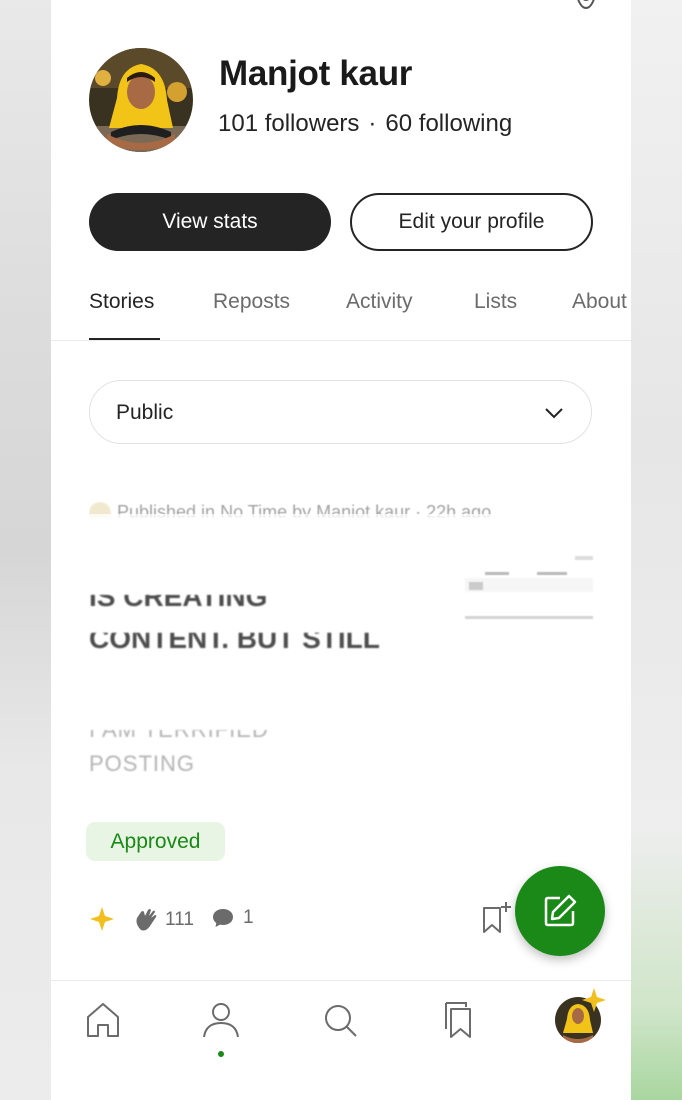  What do you see at coordinates (223, 918) in the screenshot?
I see `comment-icon` at bounding box center [223, 918].